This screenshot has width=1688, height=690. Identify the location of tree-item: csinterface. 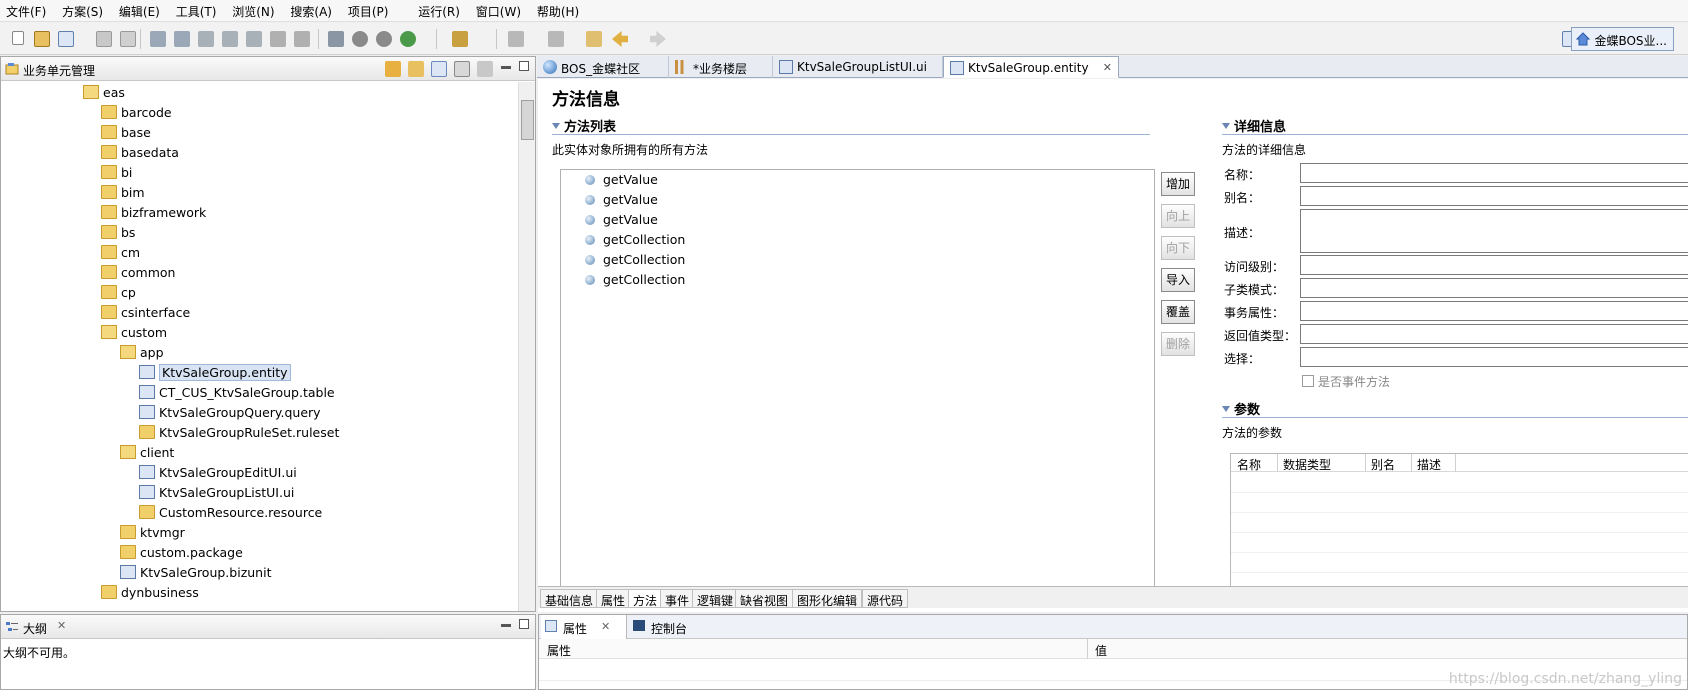
(145, 314).